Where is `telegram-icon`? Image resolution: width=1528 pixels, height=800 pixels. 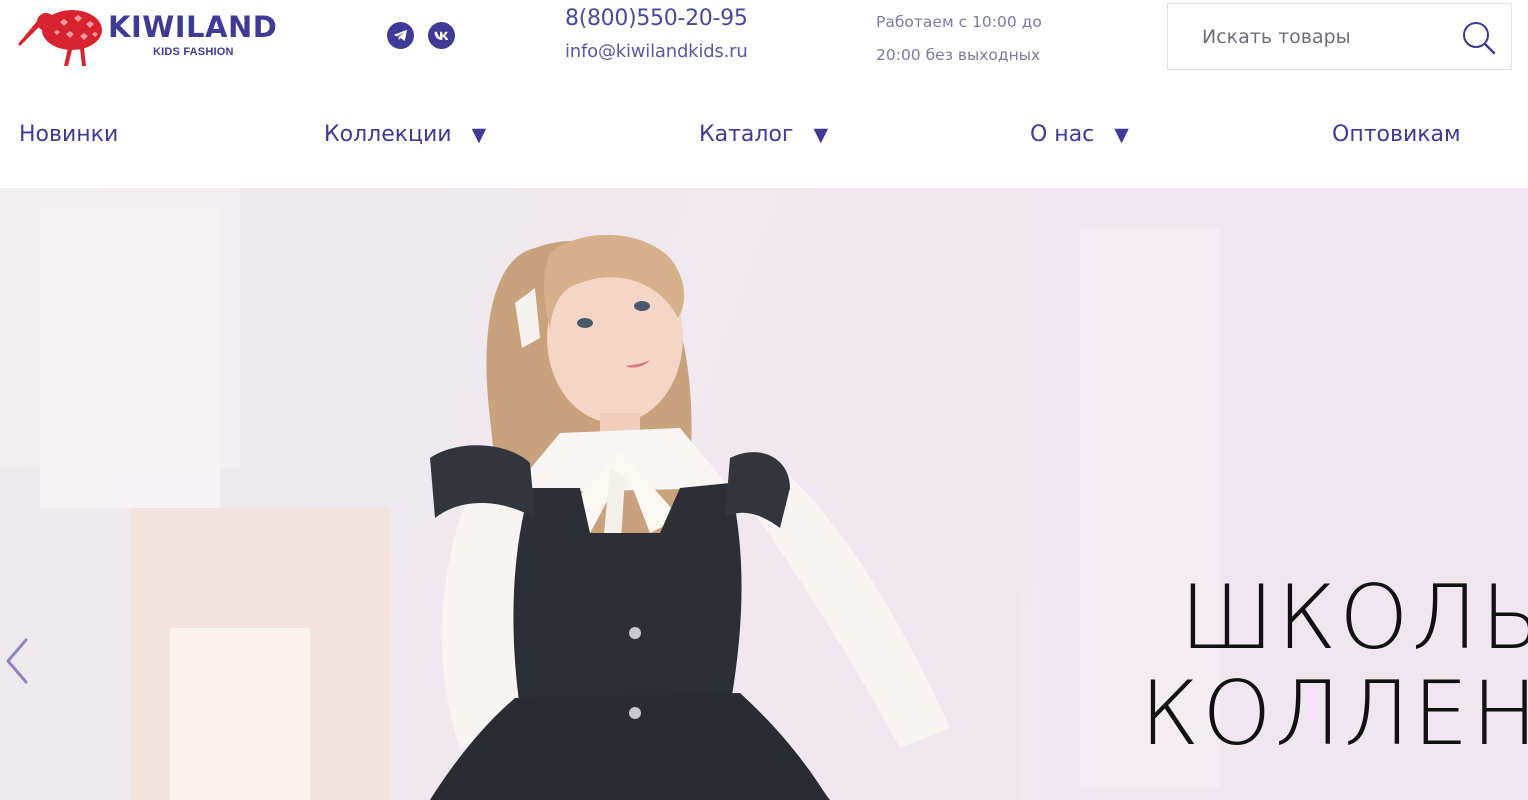 telegram-icon is located at coordinates (400, 35).